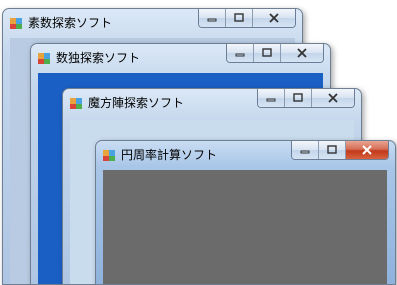 The image size is (397, 285). I want to click on window-title: 素数探索ソフト, so click(70, 23).